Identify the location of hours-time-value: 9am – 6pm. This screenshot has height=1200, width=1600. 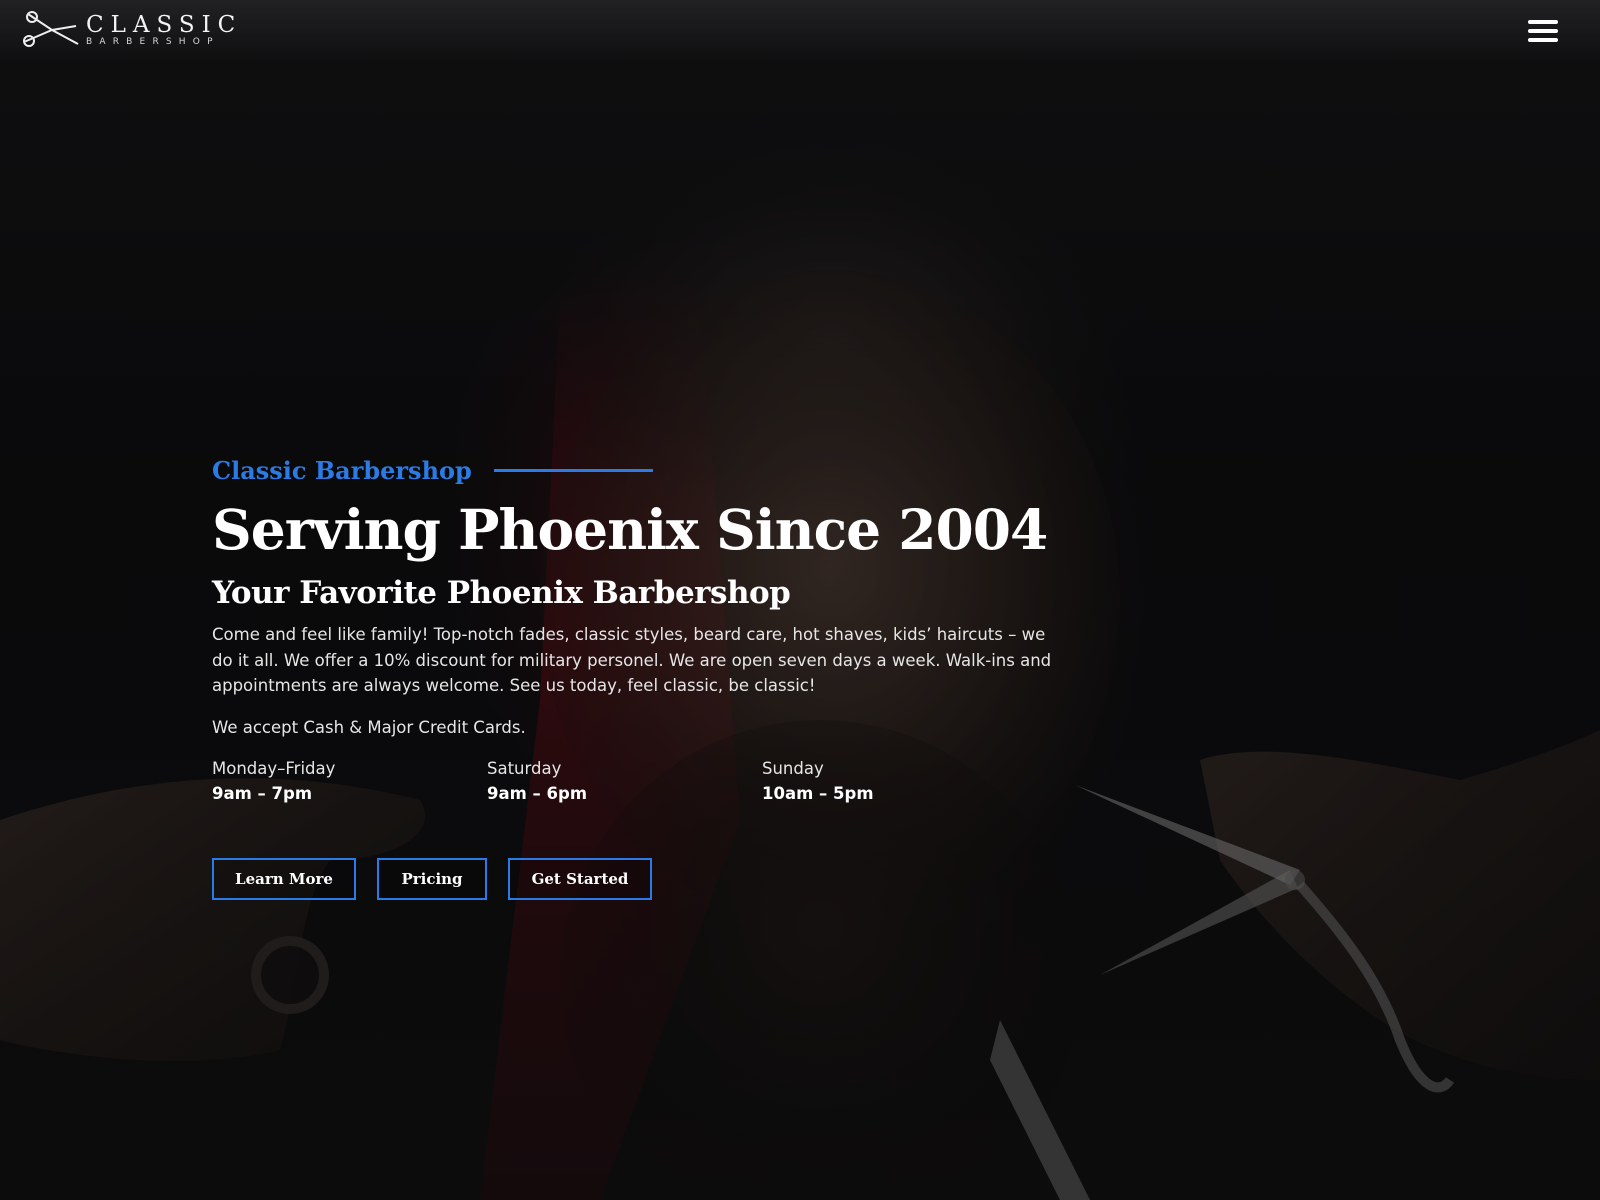
(537, 793).